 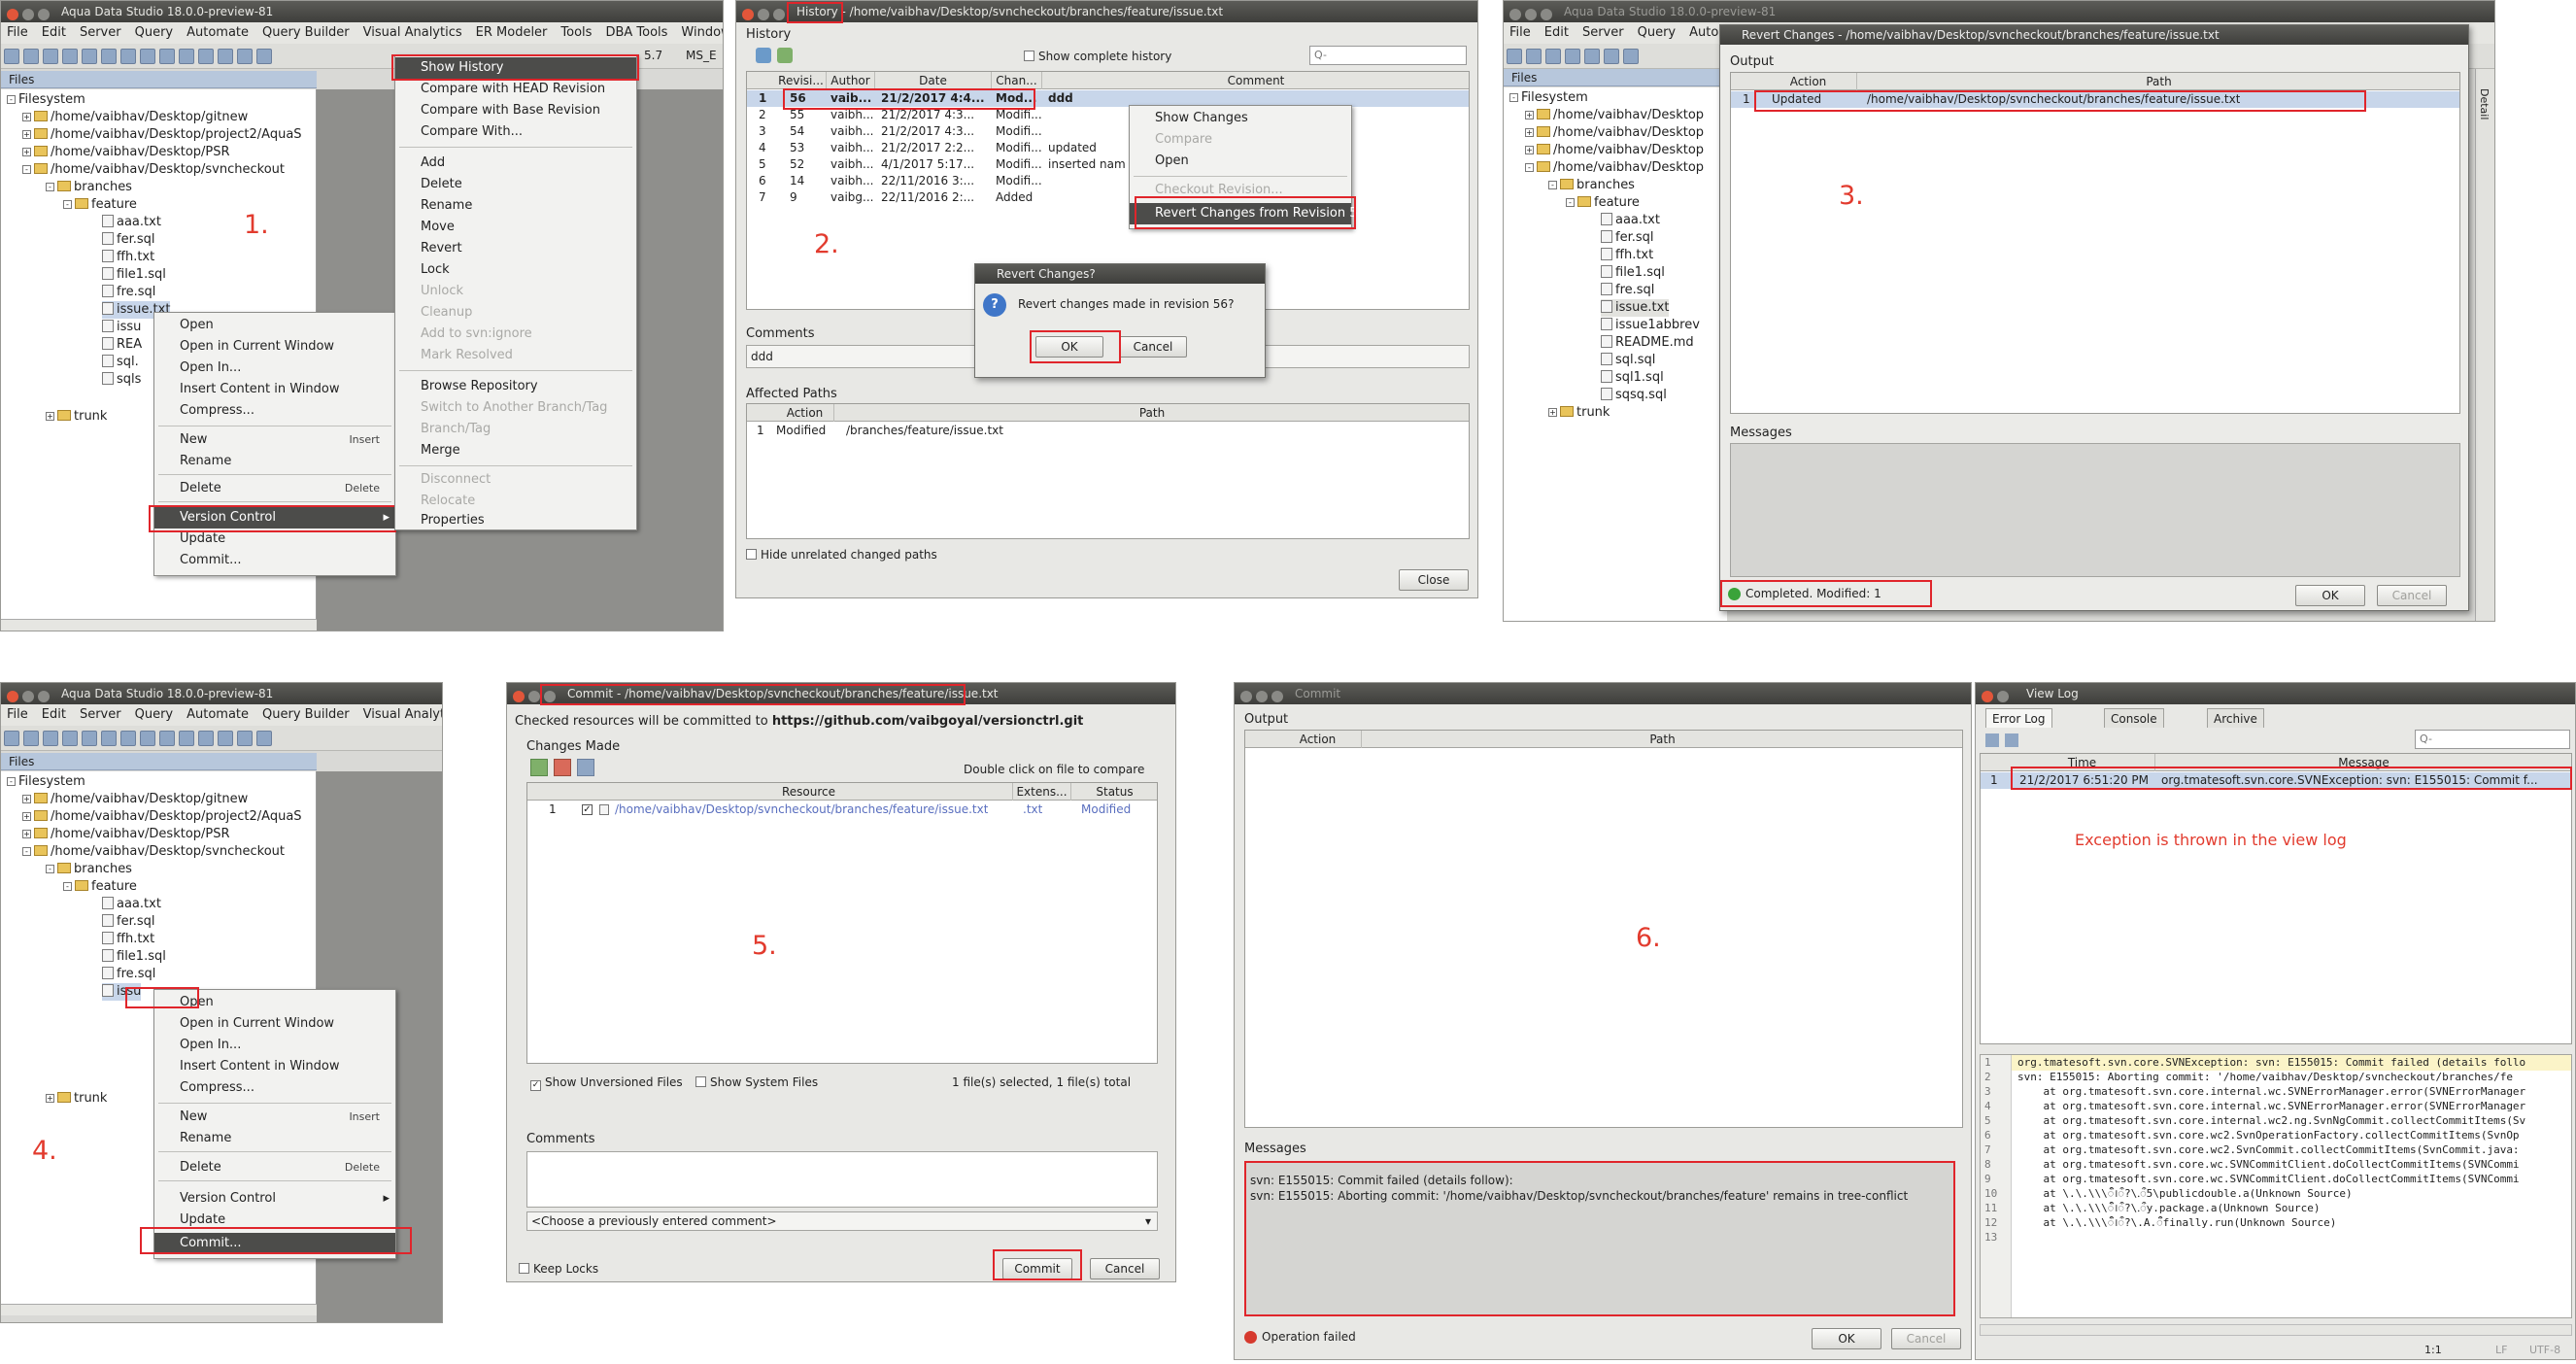 I want to click on show-system-files-checkbox: Show System Files, so click(x=756, y=1082).